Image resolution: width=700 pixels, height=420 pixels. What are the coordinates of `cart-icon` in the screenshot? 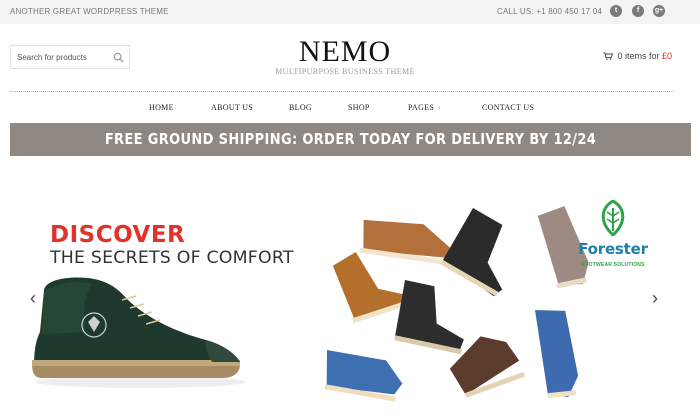 It's located at (608, 56).